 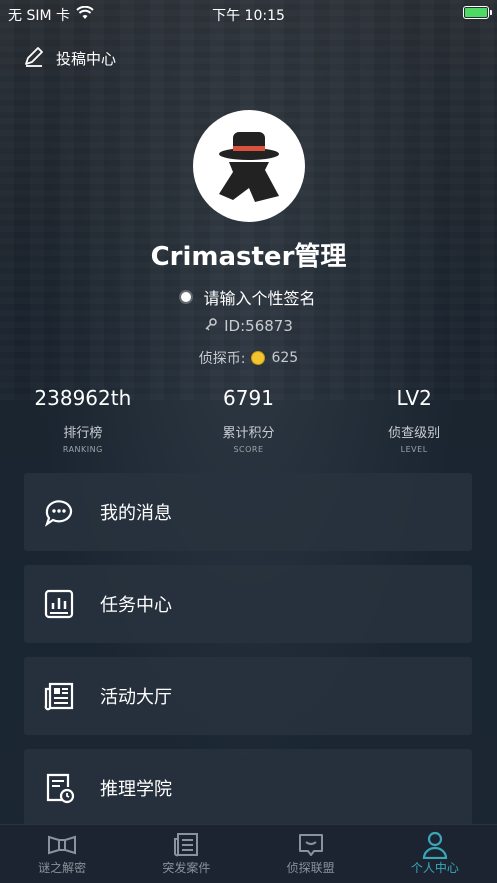 I want to click on tab-label: 个人中心, so click(x=434, y=868).